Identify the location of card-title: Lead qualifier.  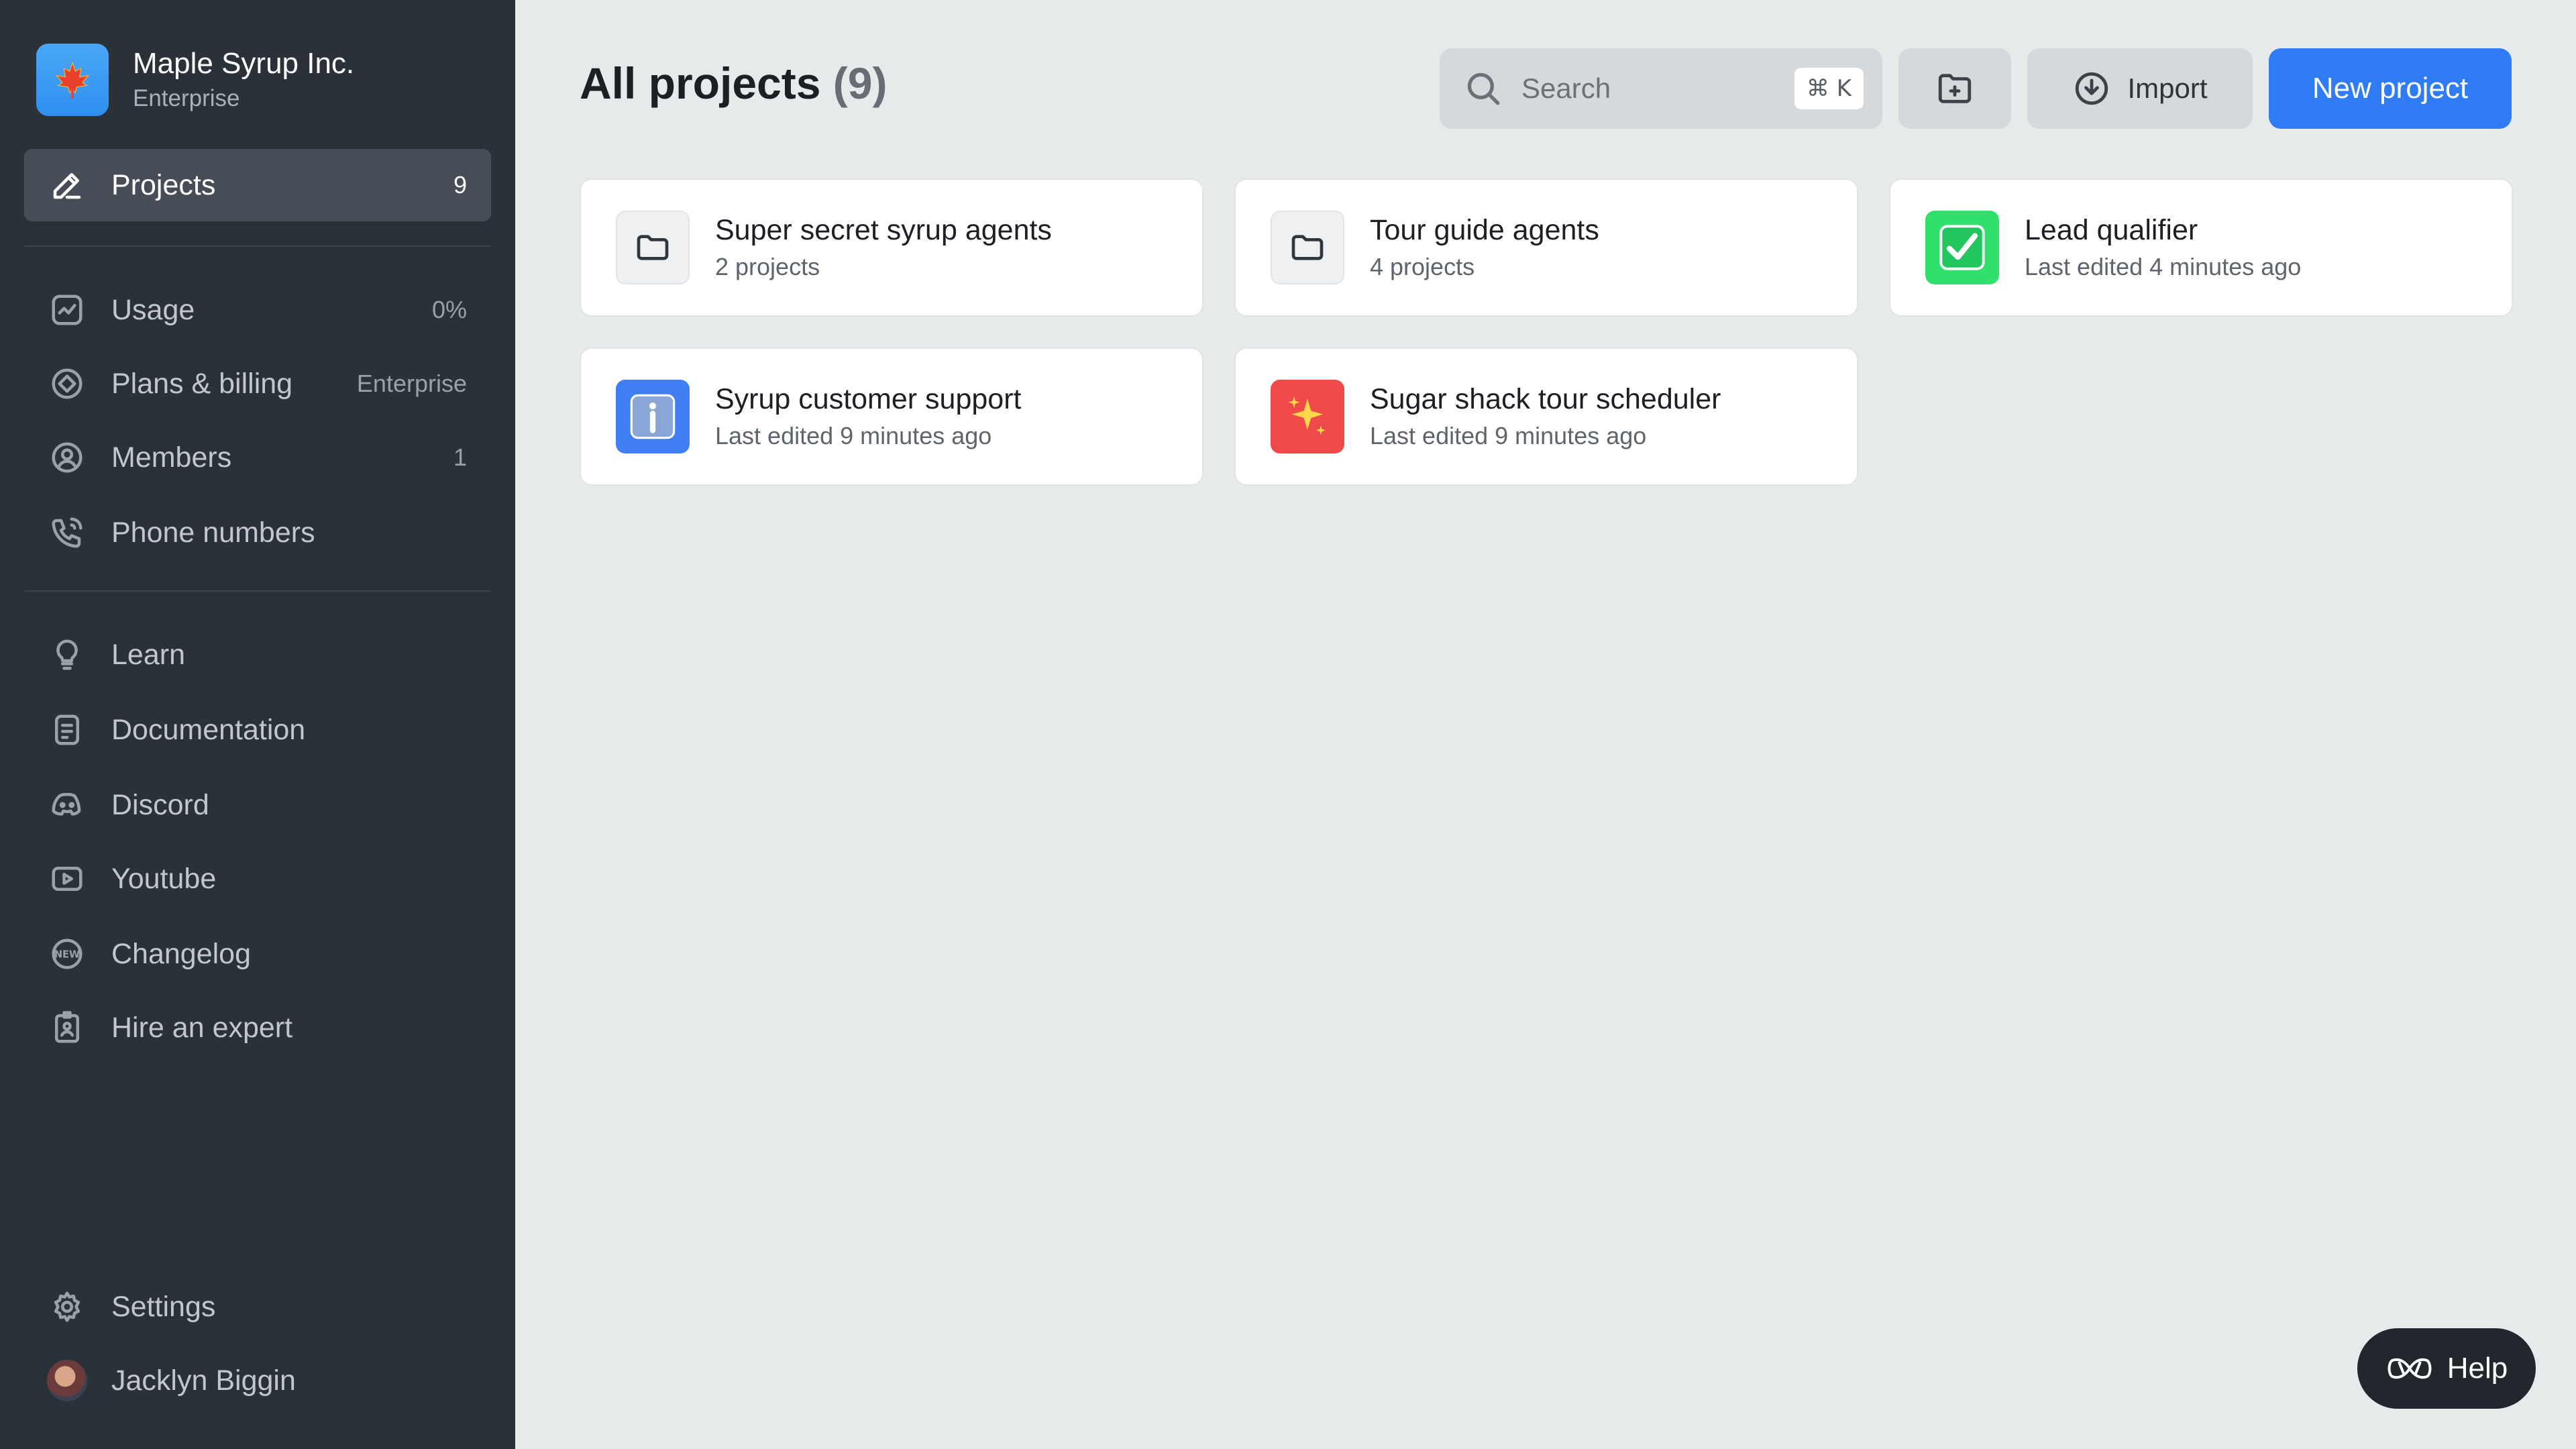
(2111, 230).